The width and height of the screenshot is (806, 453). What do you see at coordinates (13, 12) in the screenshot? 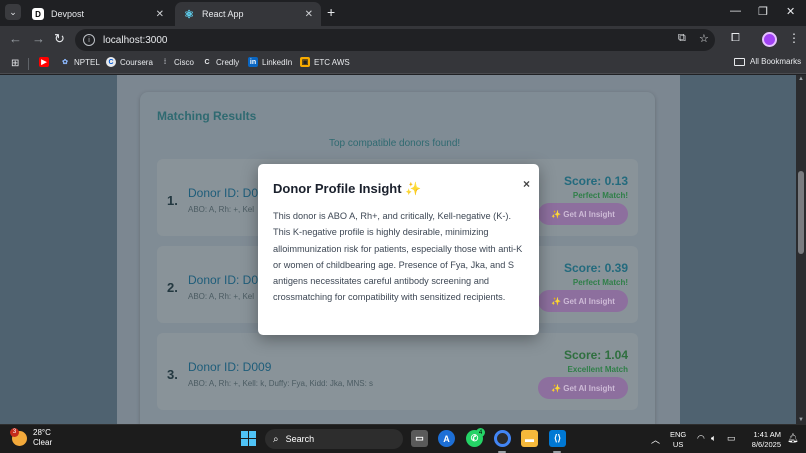
I see `tab-search-button: ⌄` at bounding box center [13, 12].